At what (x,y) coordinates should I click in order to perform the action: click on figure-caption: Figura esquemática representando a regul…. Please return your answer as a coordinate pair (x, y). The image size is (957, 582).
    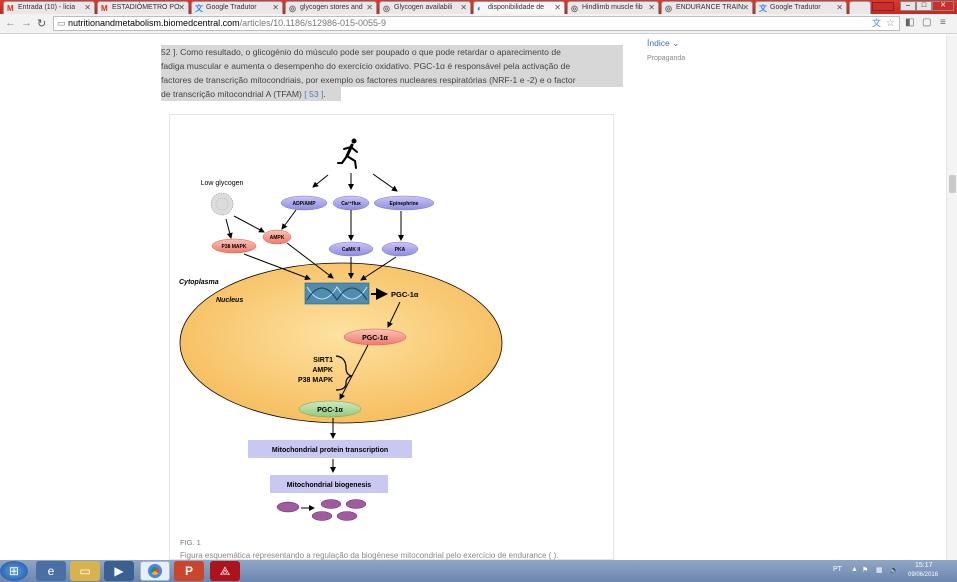
    Looking at the image, I should click on (369, 555).